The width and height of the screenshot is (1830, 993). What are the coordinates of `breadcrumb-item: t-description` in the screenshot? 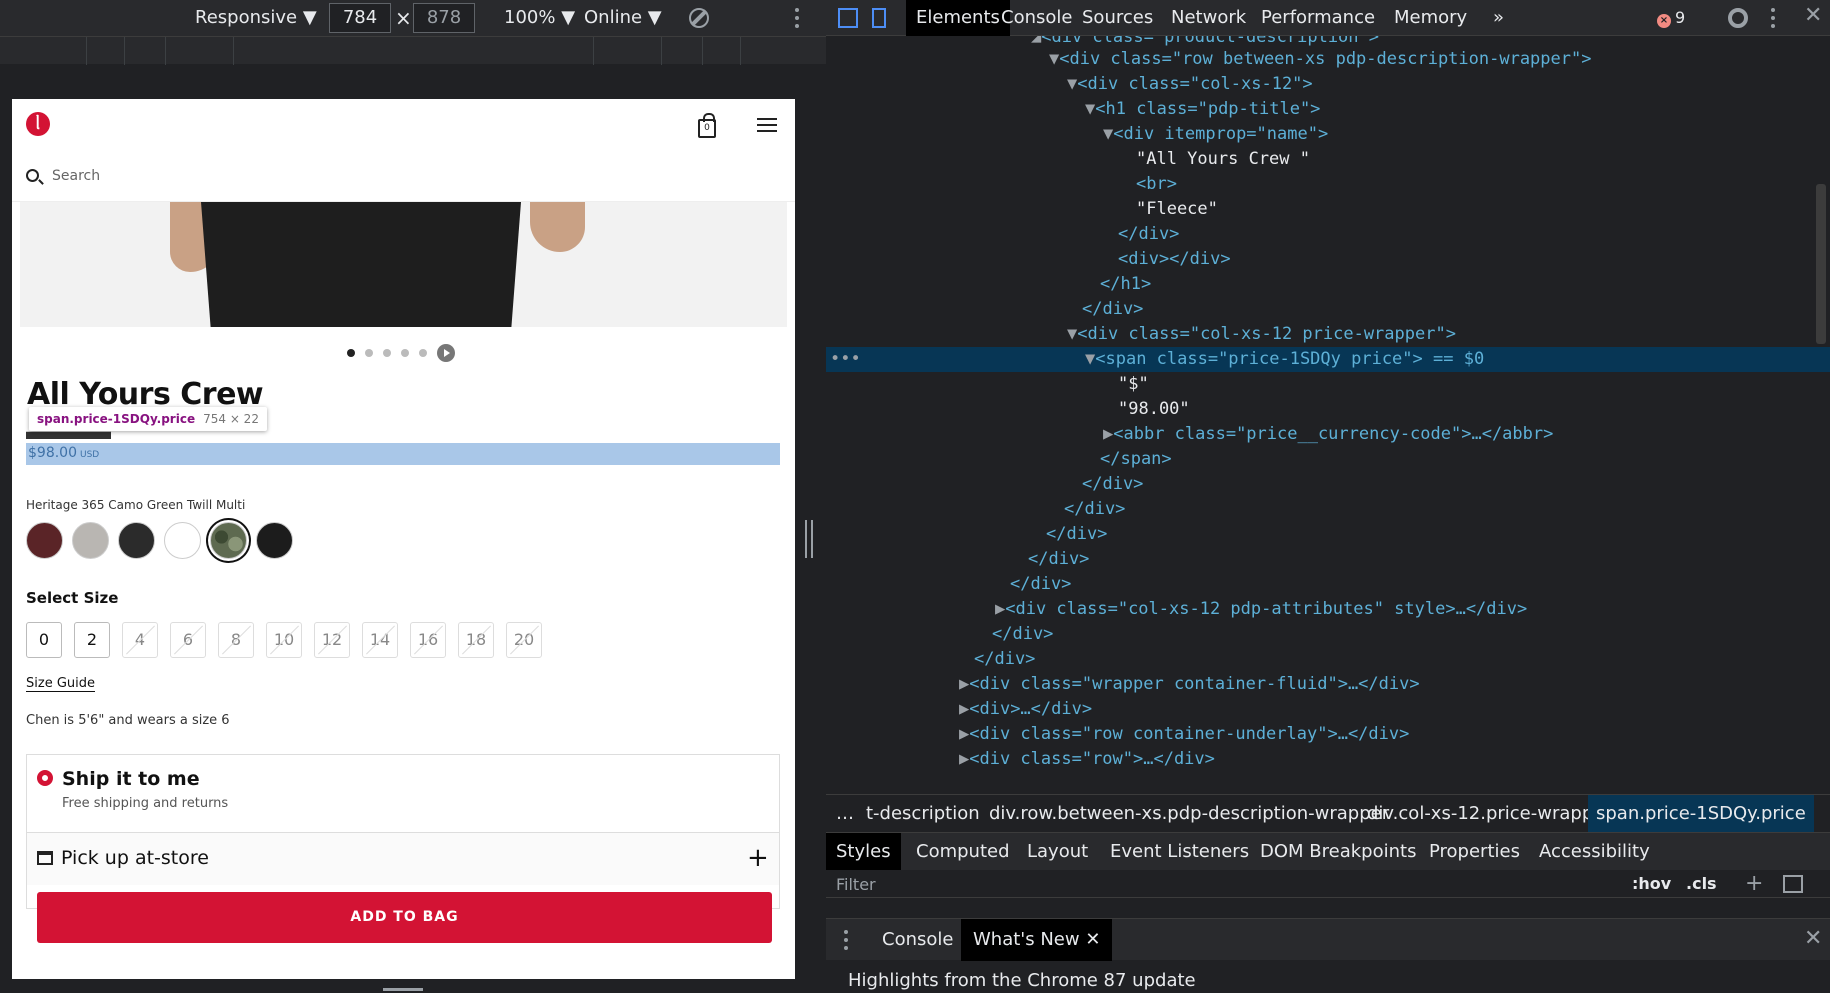 It's located at (923, 813).